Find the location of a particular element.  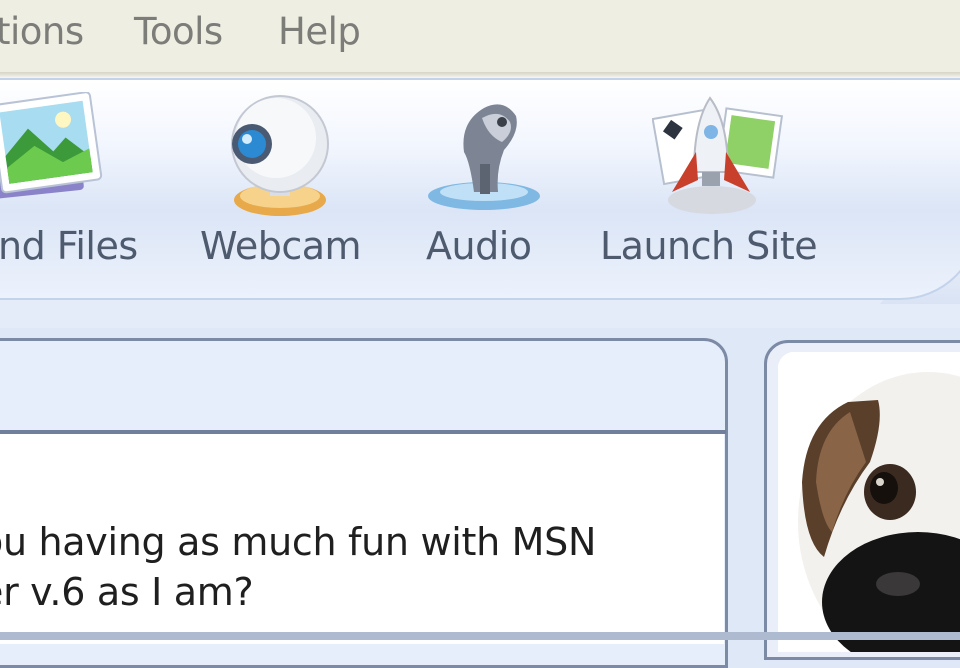

menu-item-tools: Tools is located at coordinates (178, 31).